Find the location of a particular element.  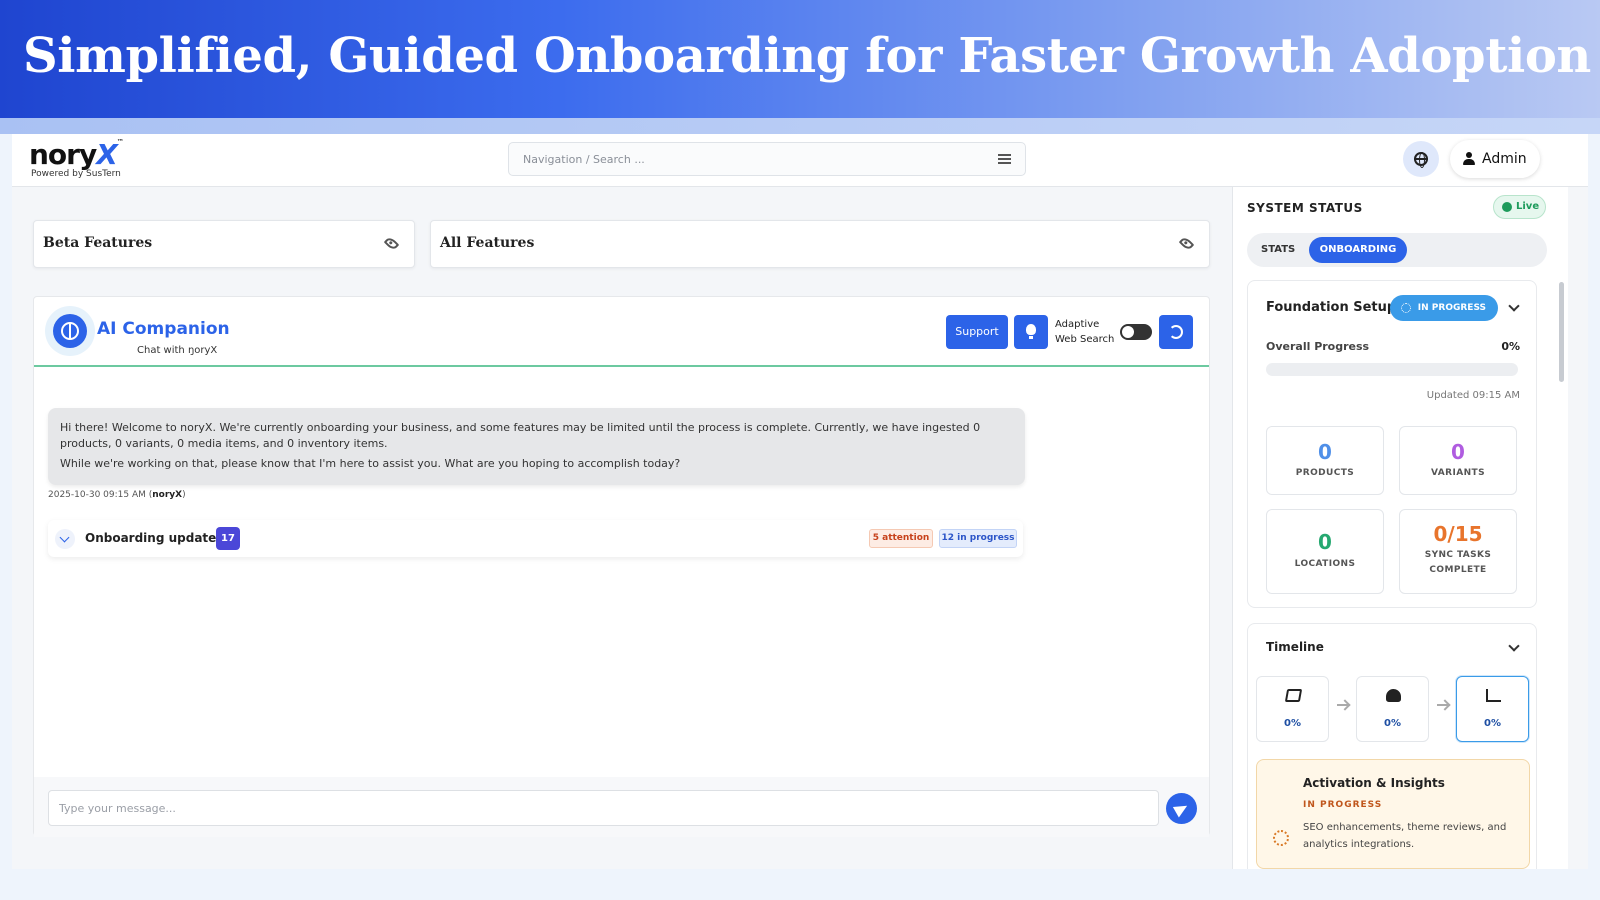

updated-time: Updated 09:15 AM is located at coordinates (1473, 395).